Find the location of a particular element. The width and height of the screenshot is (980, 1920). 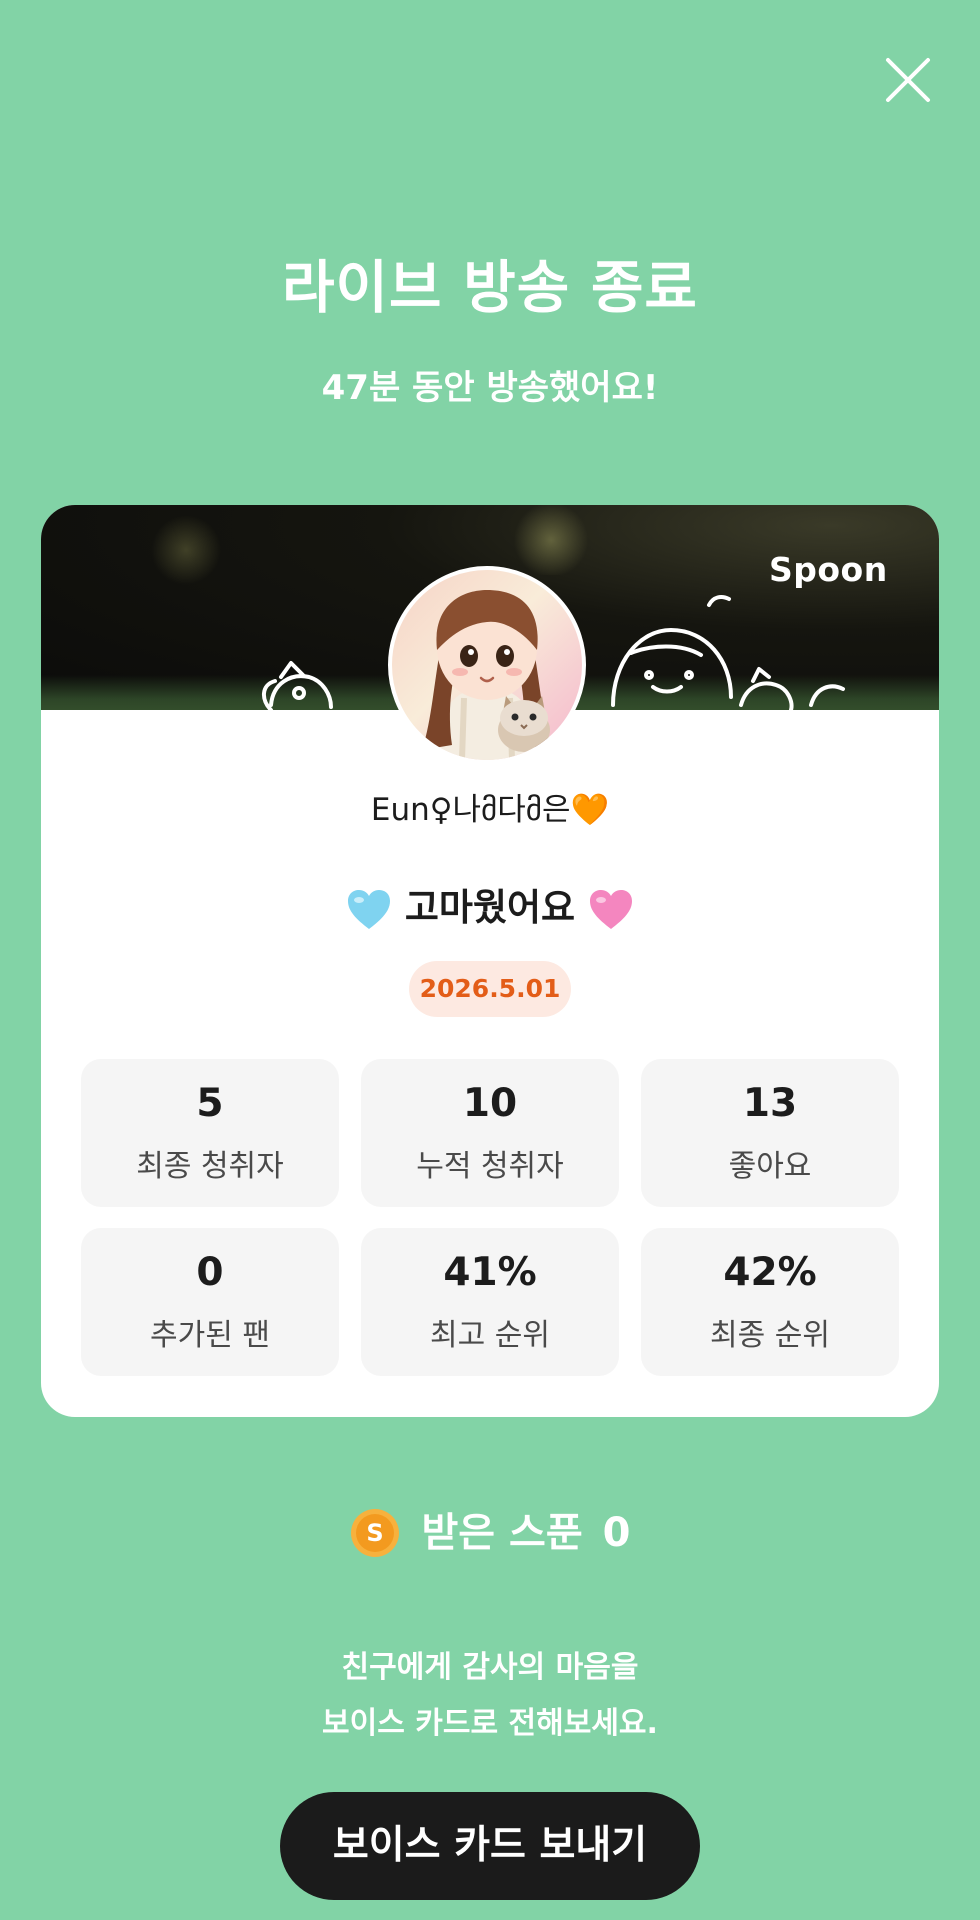

prompt-line: 친구에게 감사의 마음을 is located at coordinates (490, 1667).